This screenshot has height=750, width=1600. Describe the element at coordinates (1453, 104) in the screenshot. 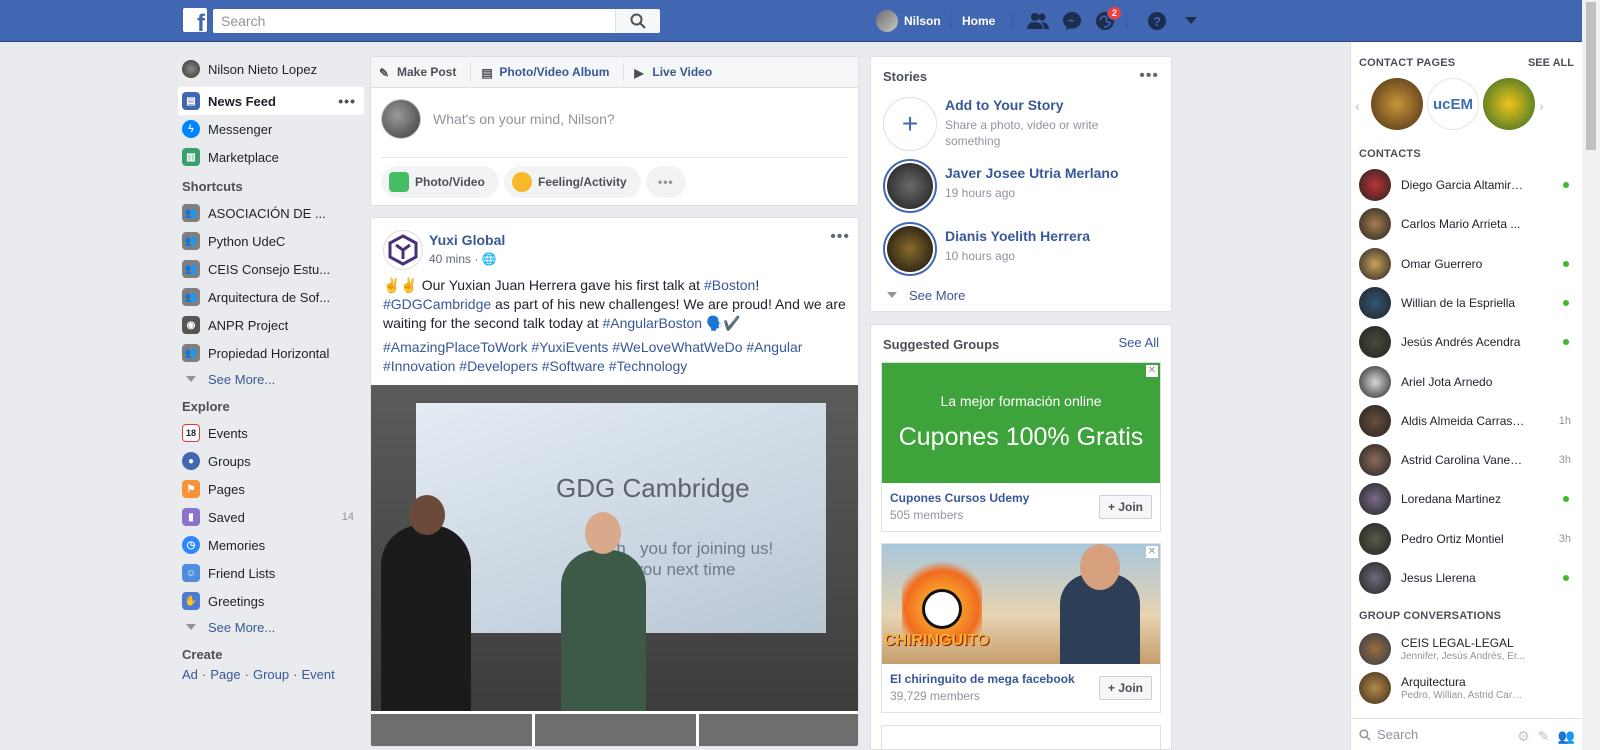

I see `contact-page-avatar: ucEM` at that location.